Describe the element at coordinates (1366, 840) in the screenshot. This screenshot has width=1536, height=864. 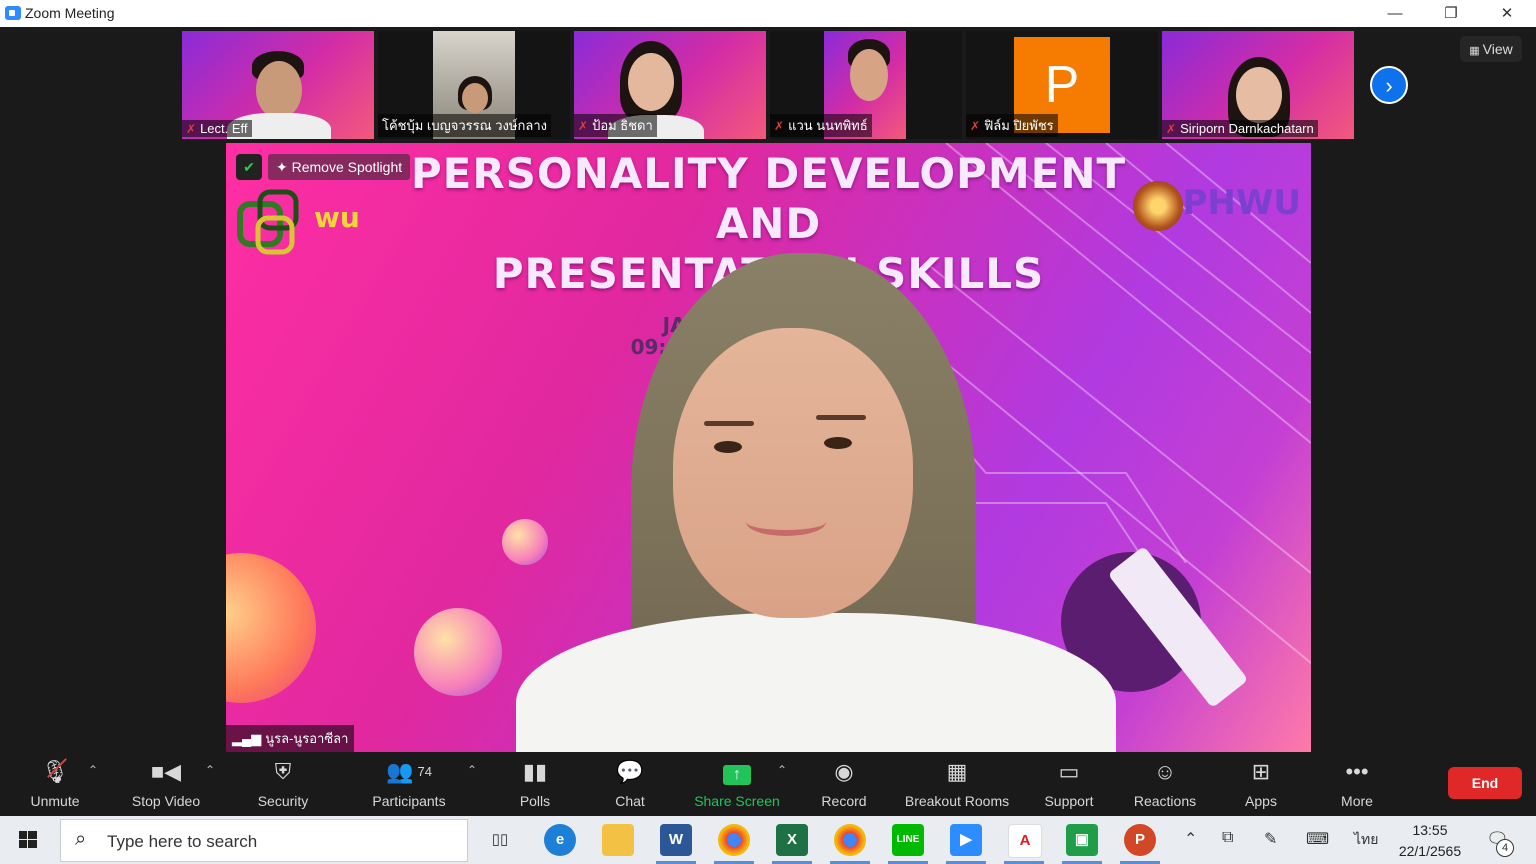
I see `input-language-indicator: ไทย` at that location.